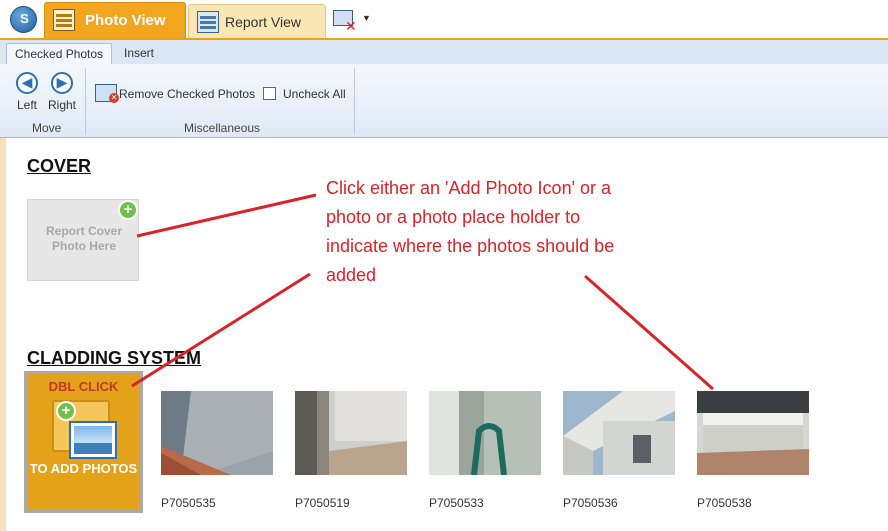 Image resolution: width=888 pixels, height=531 pixels. I want to click on cover-placeholder-text: Report Cover Photo Here, so click(83, 238).